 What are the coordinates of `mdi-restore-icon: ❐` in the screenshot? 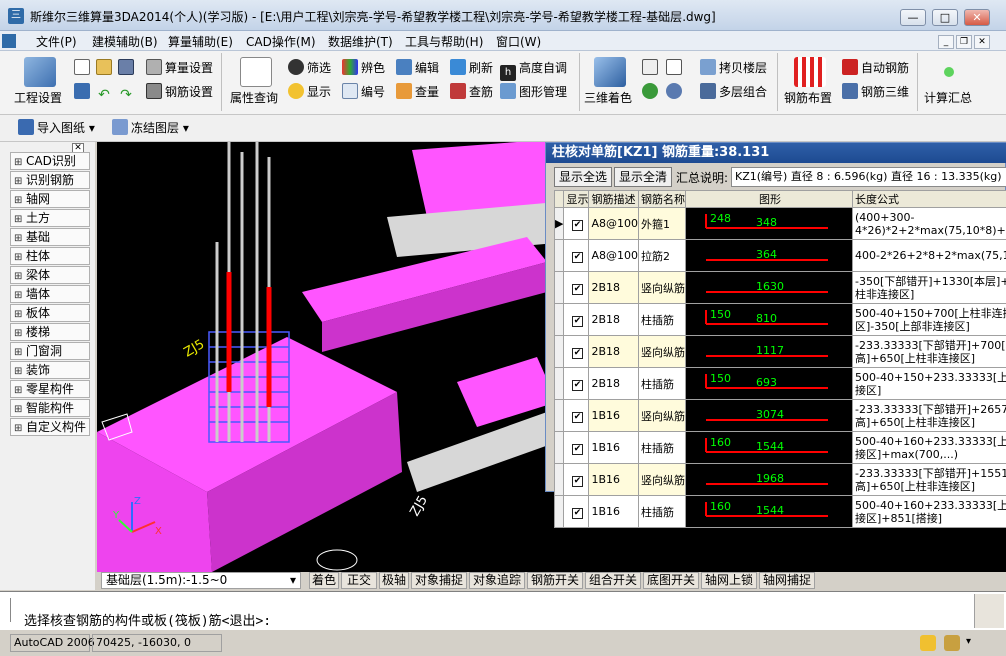 It's located at (964, 42).